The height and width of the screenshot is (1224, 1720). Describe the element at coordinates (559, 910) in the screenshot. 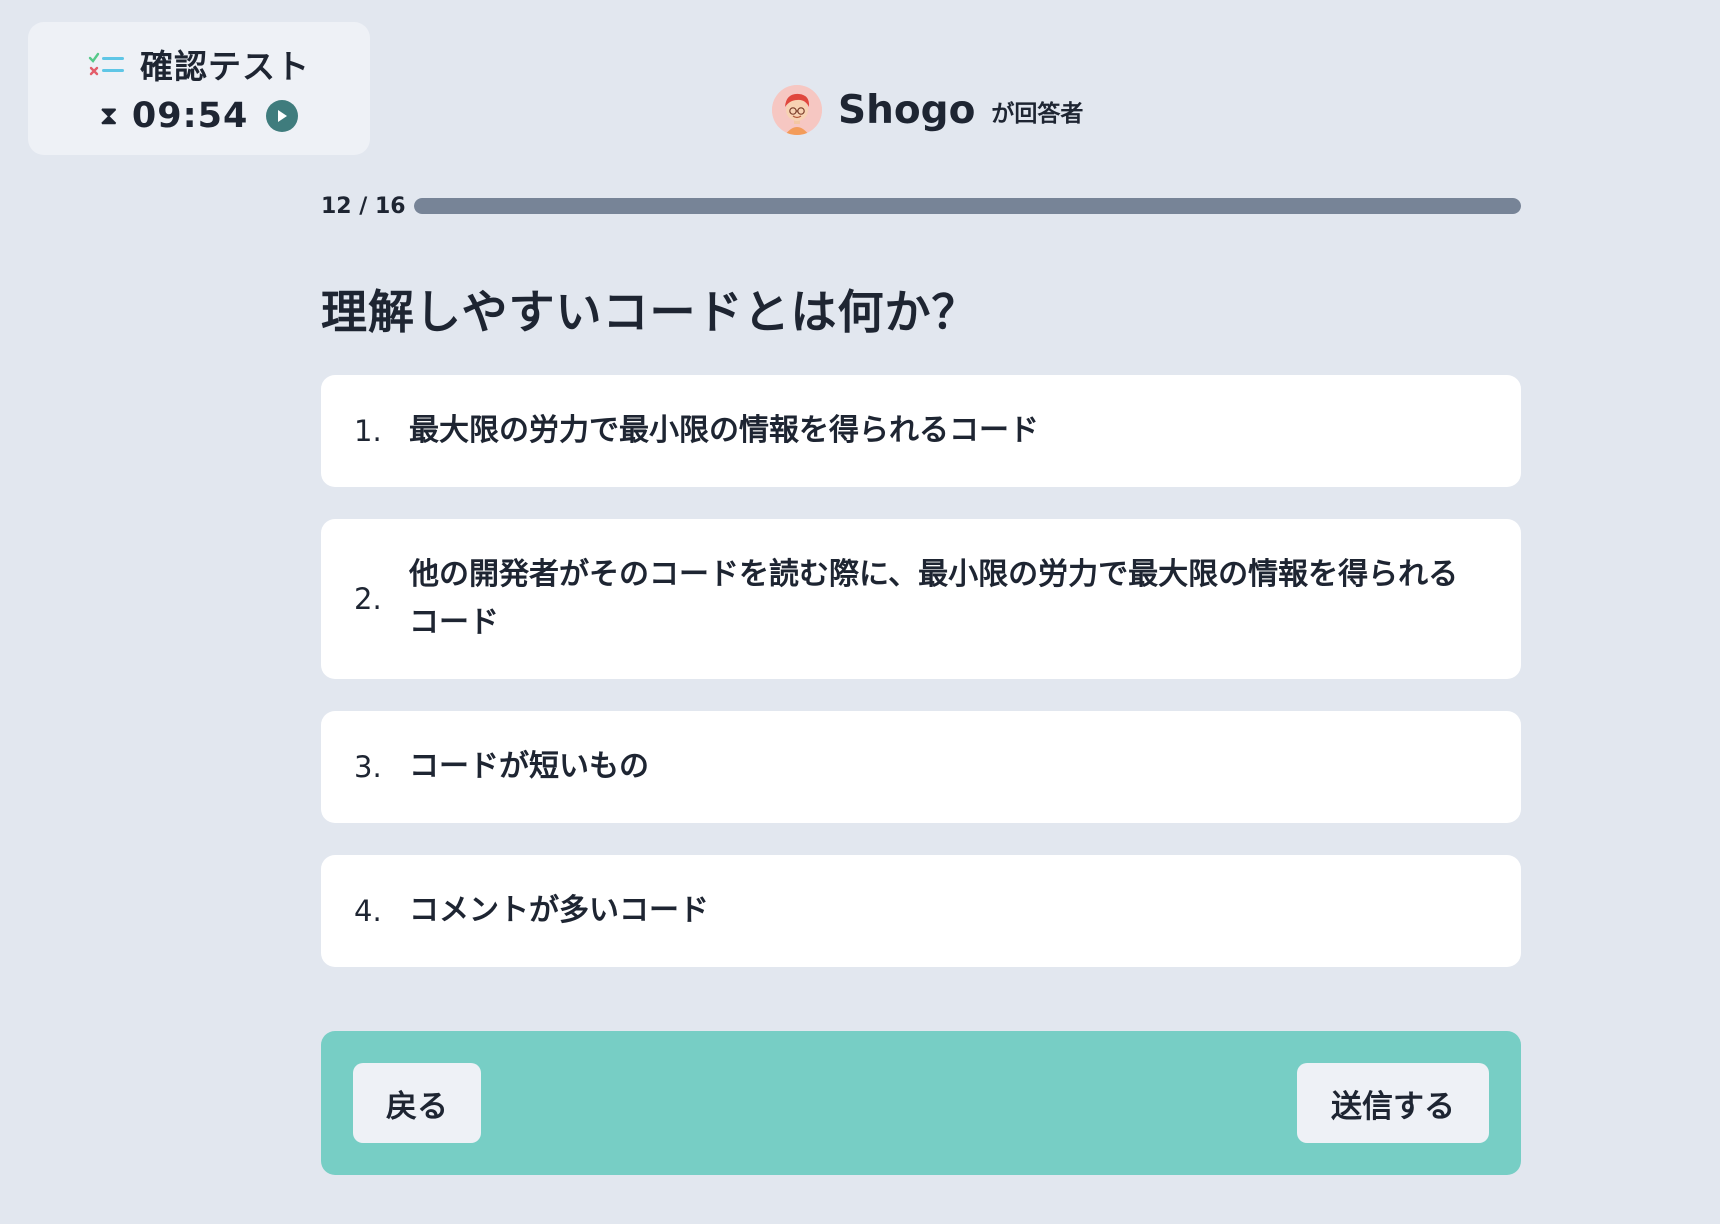

I see `option-text: コメントが多いコード` at that location.